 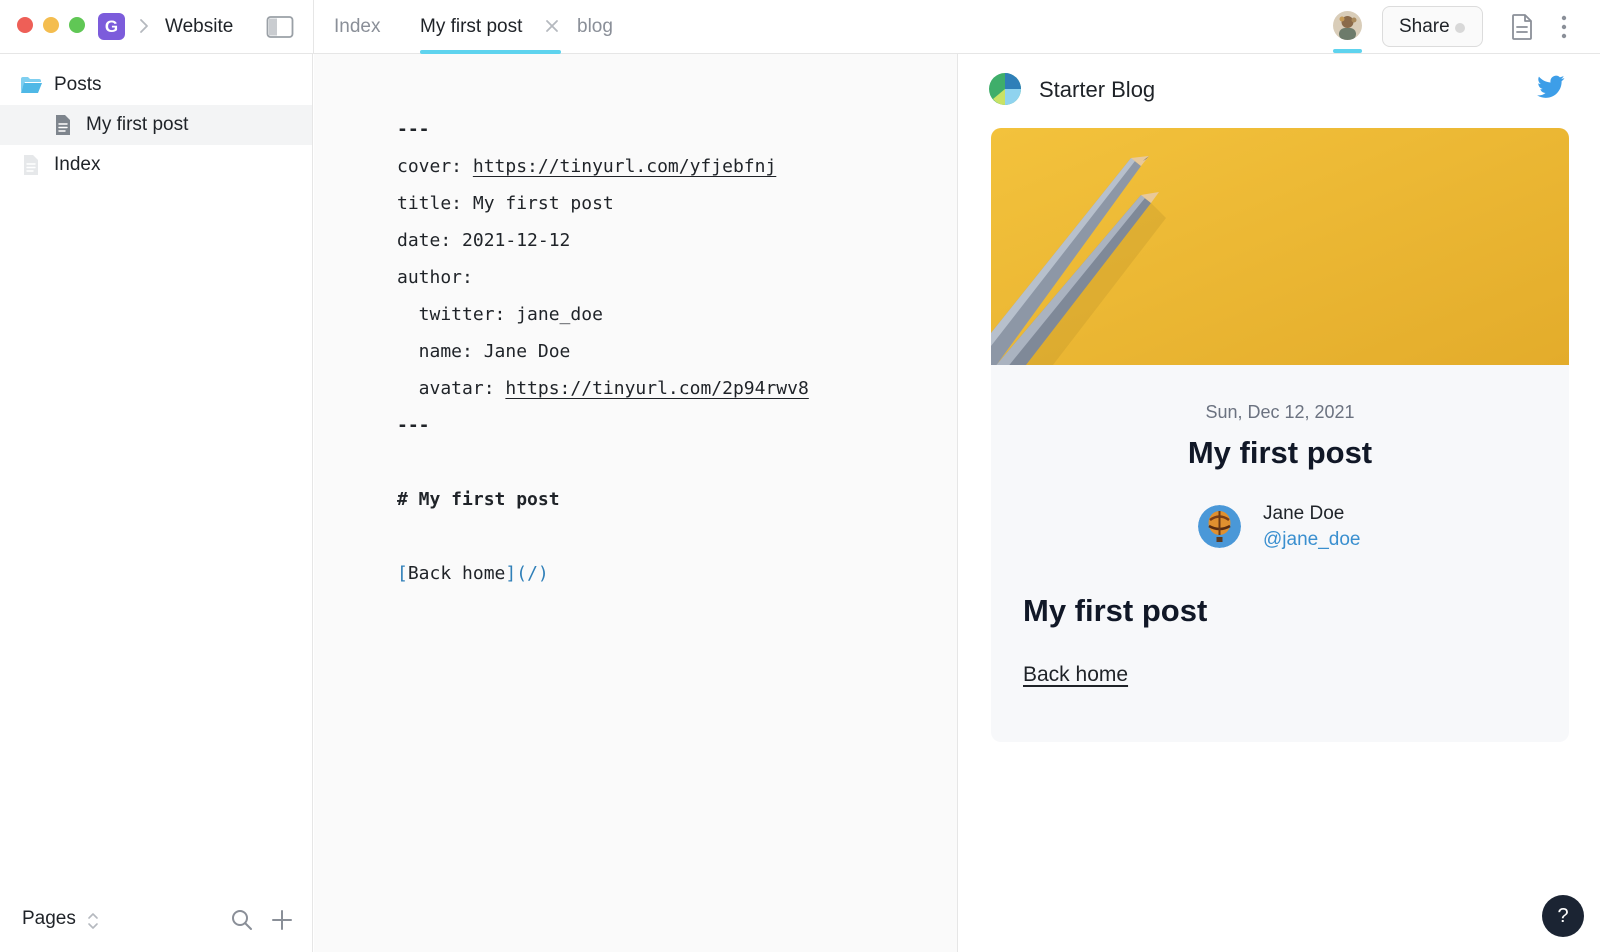 What do you see at coordinates (31, 85) in the screenshot?
I see `folder-open-icon` at bounding box center [31, 85].